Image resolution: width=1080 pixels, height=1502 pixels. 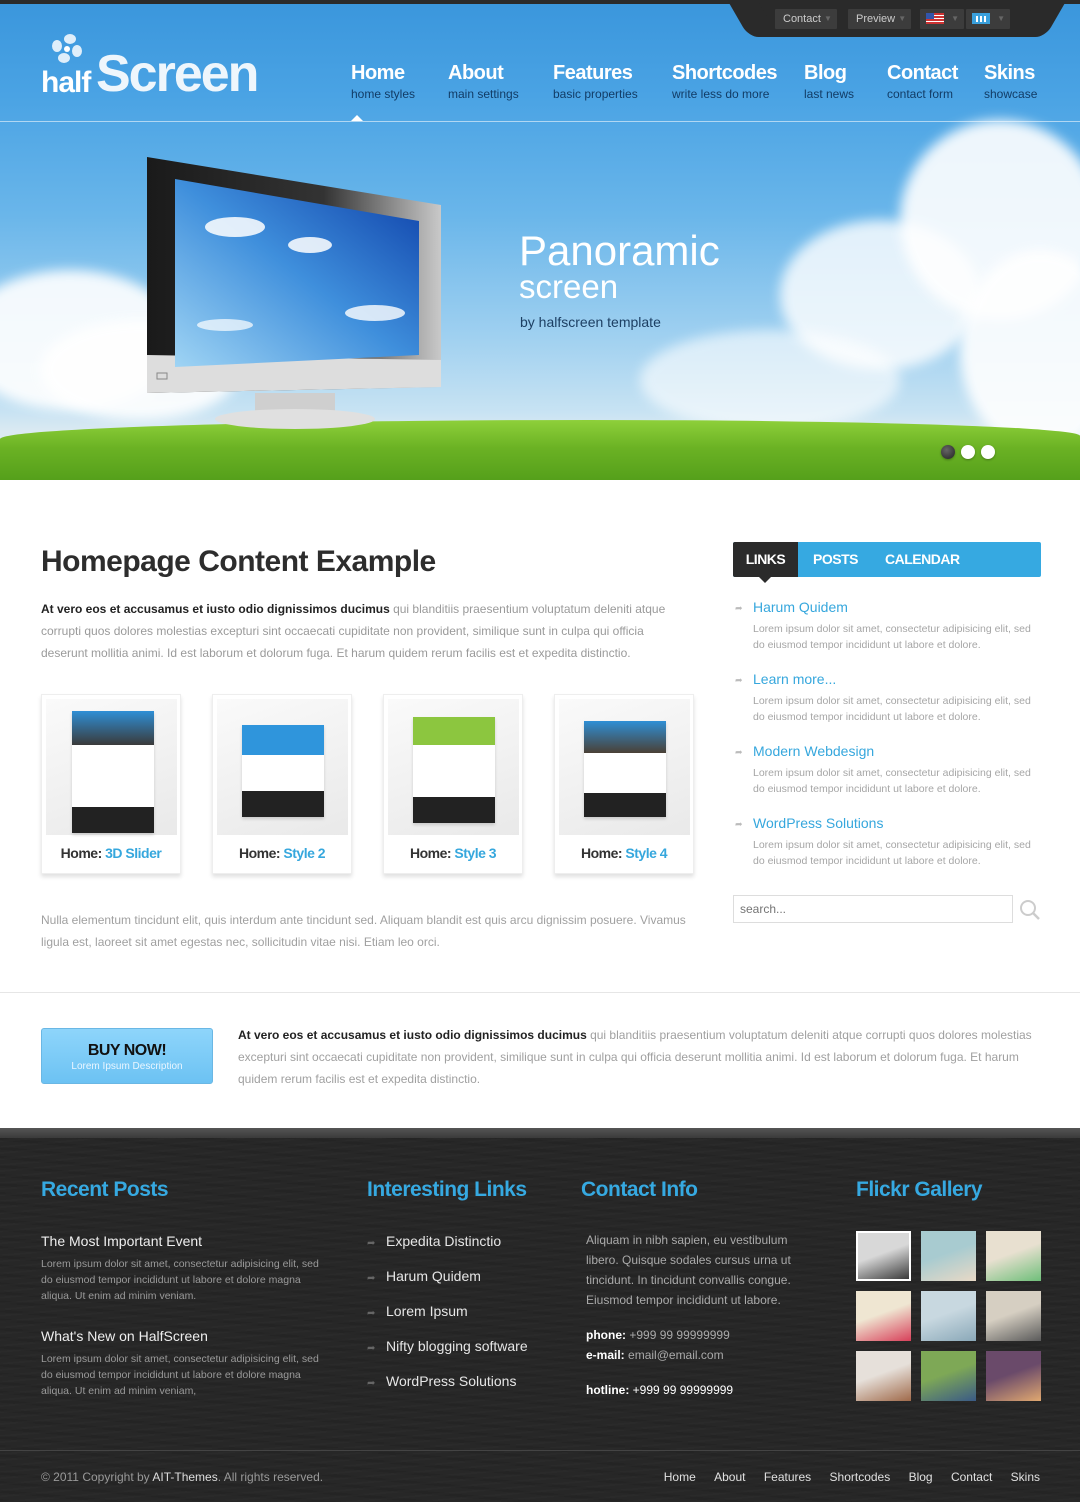 I want to click on footer-link-label: Expedita Distinctio, so click(x=444, y=1241).